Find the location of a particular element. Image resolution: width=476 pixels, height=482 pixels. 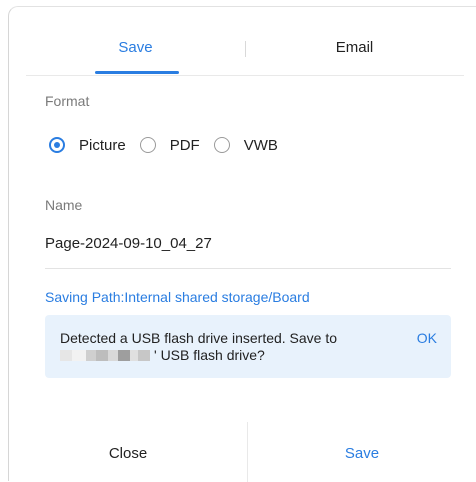

format-option-pdf: PDF is located at coordinates (169, 145).